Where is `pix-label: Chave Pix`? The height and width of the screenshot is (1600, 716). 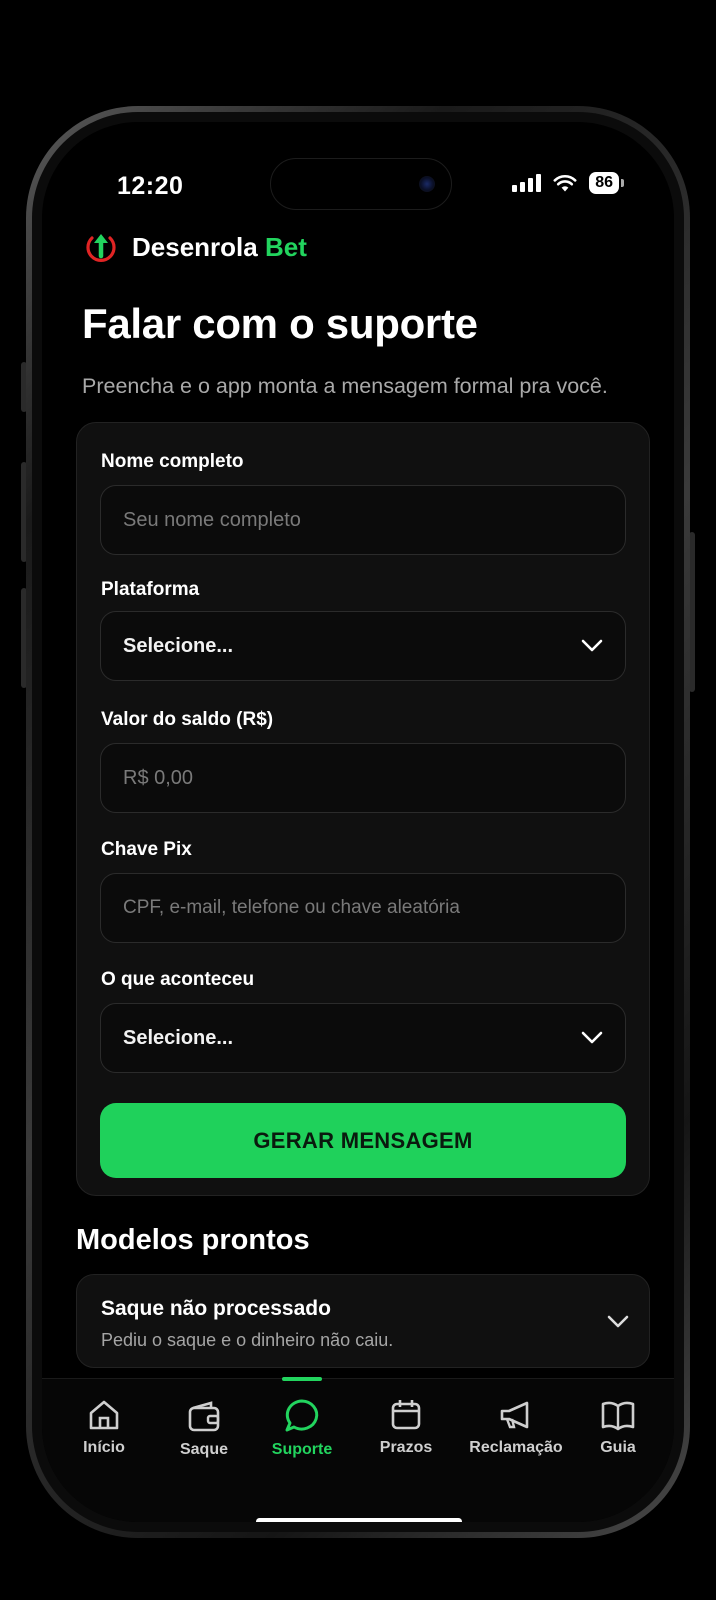
pix-label: Chave Pix is located at coordinates (146, 849).